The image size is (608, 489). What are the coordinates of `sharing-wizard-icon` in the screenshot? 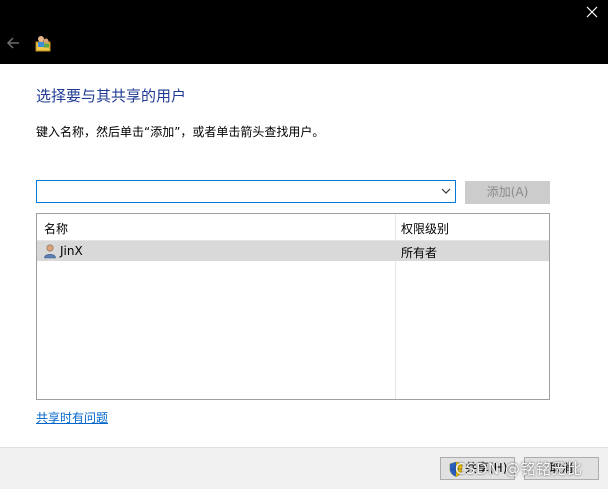 It's located at (43, 44).